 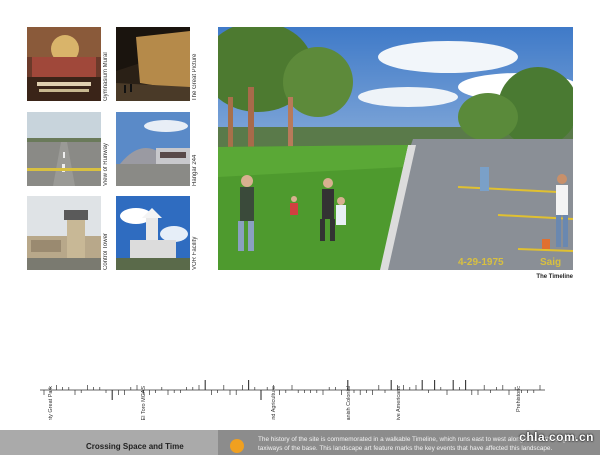 I want to click on mural-photo-icon, so click(x=64, y=64).